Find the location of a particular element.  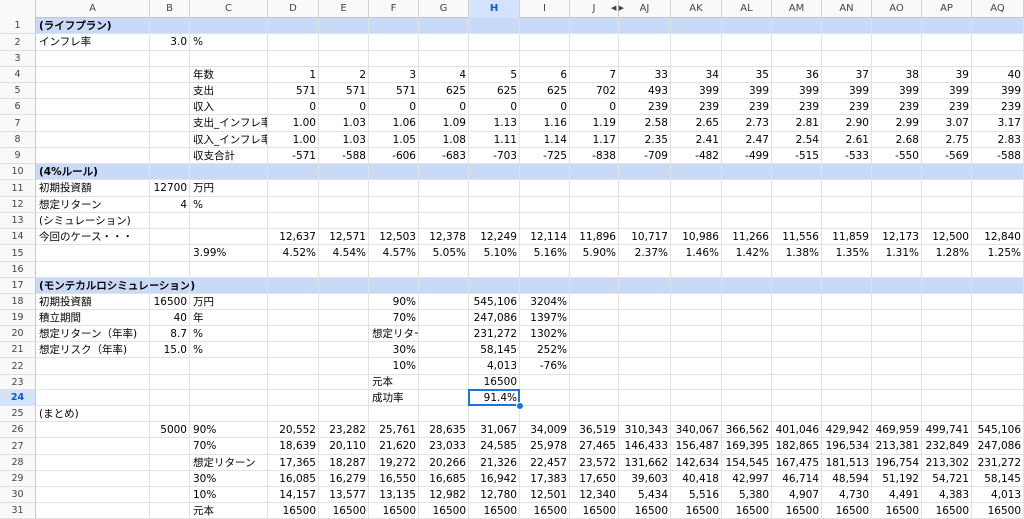

cell-c29: 30% is located at coordinates (229, 479).